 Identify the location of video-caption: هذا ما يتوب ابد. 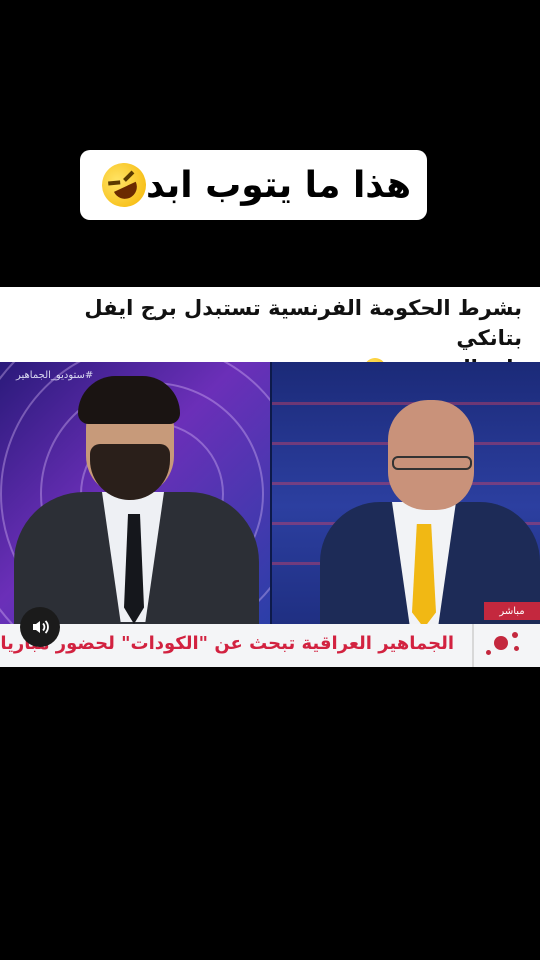
(253, 185).